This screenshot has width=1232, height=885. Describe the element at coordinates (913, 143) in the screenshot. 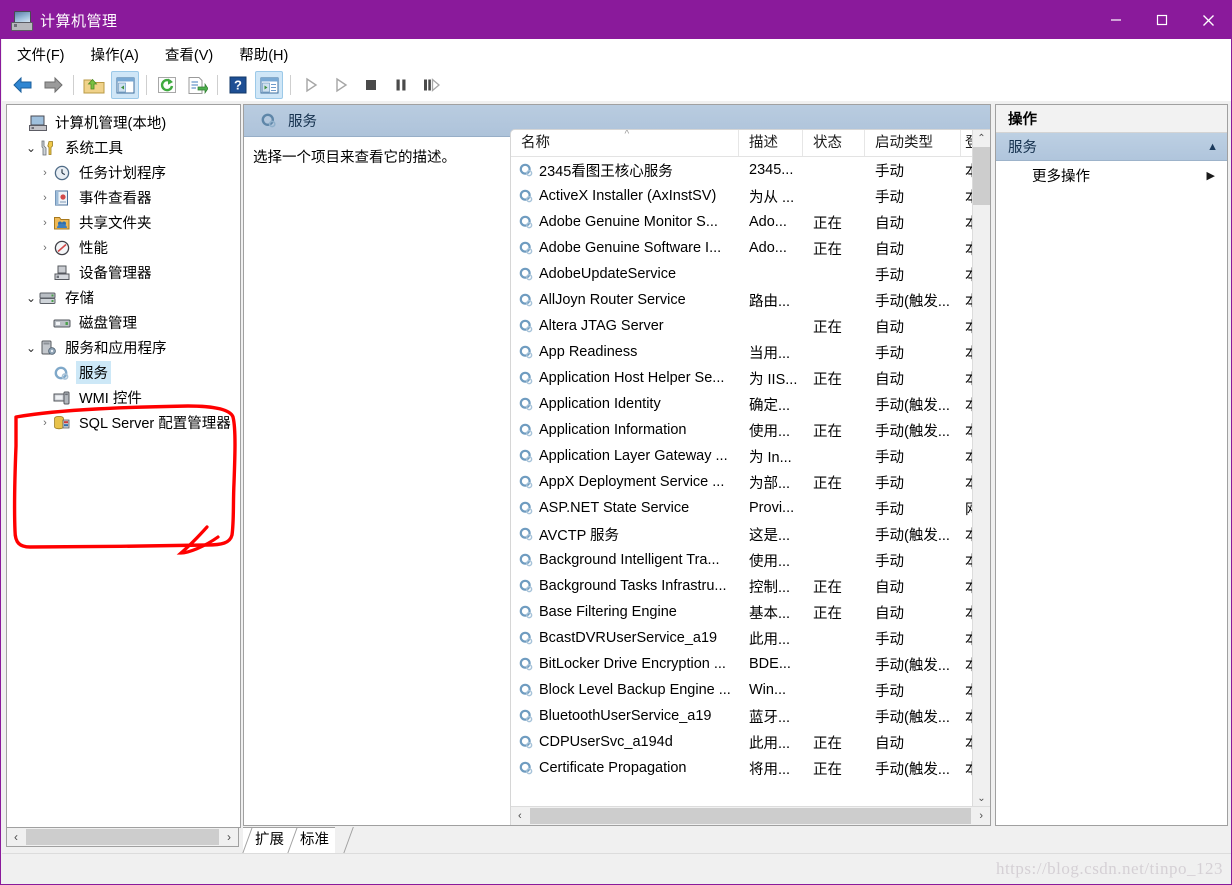

I see `column-header-startup-type: 启动类型` at that location.